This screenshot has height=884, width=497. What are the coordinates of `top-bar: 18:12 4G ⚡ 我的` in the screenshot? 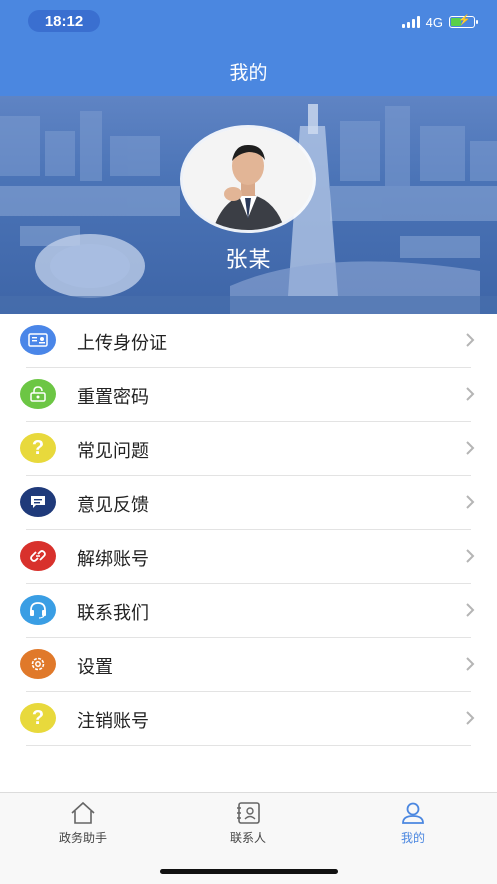 It's located at (248, 48).